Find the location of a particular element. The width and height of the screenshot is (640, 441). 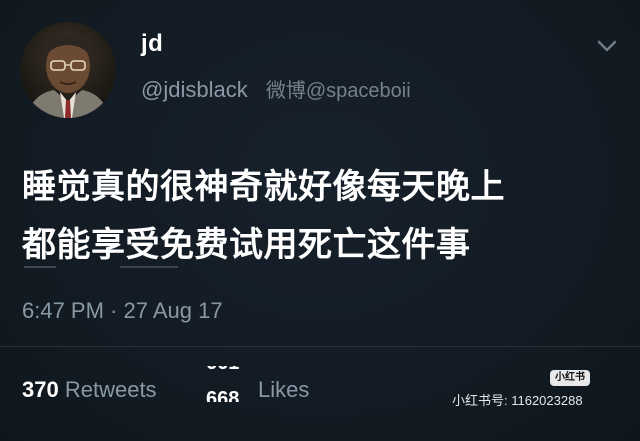

user-handle: @jdisblack is located at coordinates (194, 89).